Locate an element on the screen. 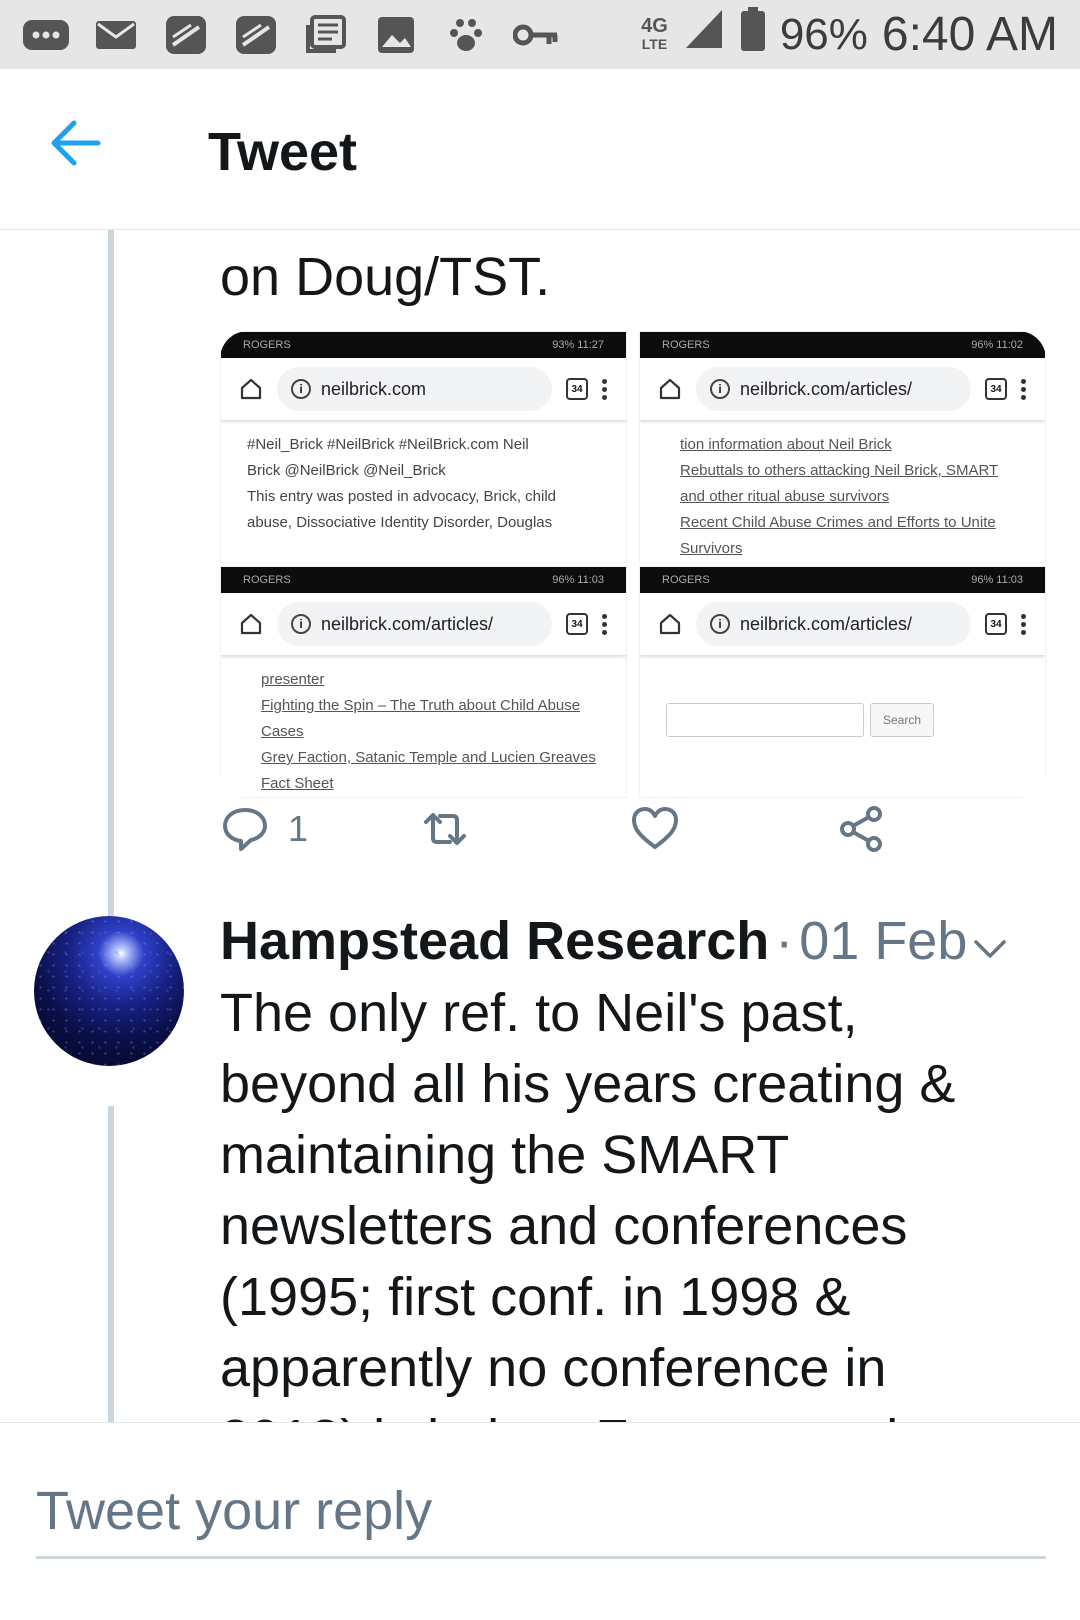  arrow-left-icon is located at coordinates (76, 143).